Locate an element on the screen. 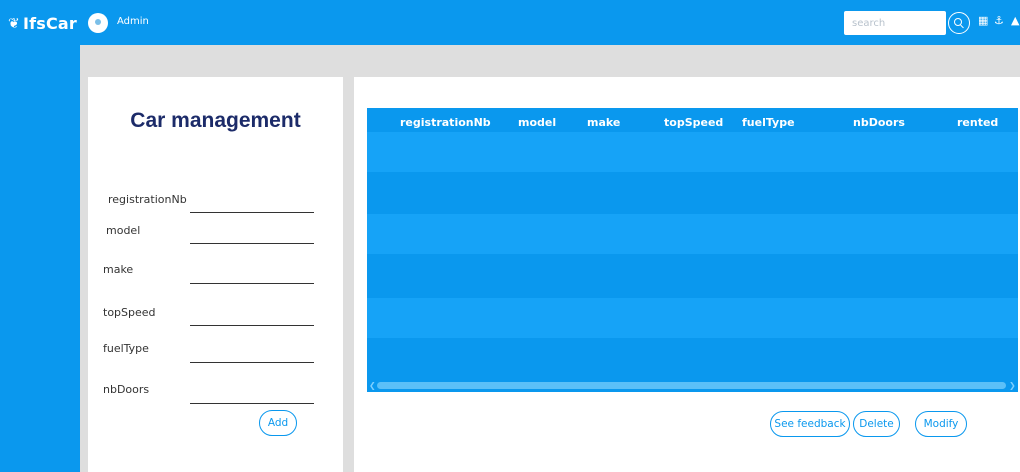  column-header-make: make is located at coordinates (603, 122).